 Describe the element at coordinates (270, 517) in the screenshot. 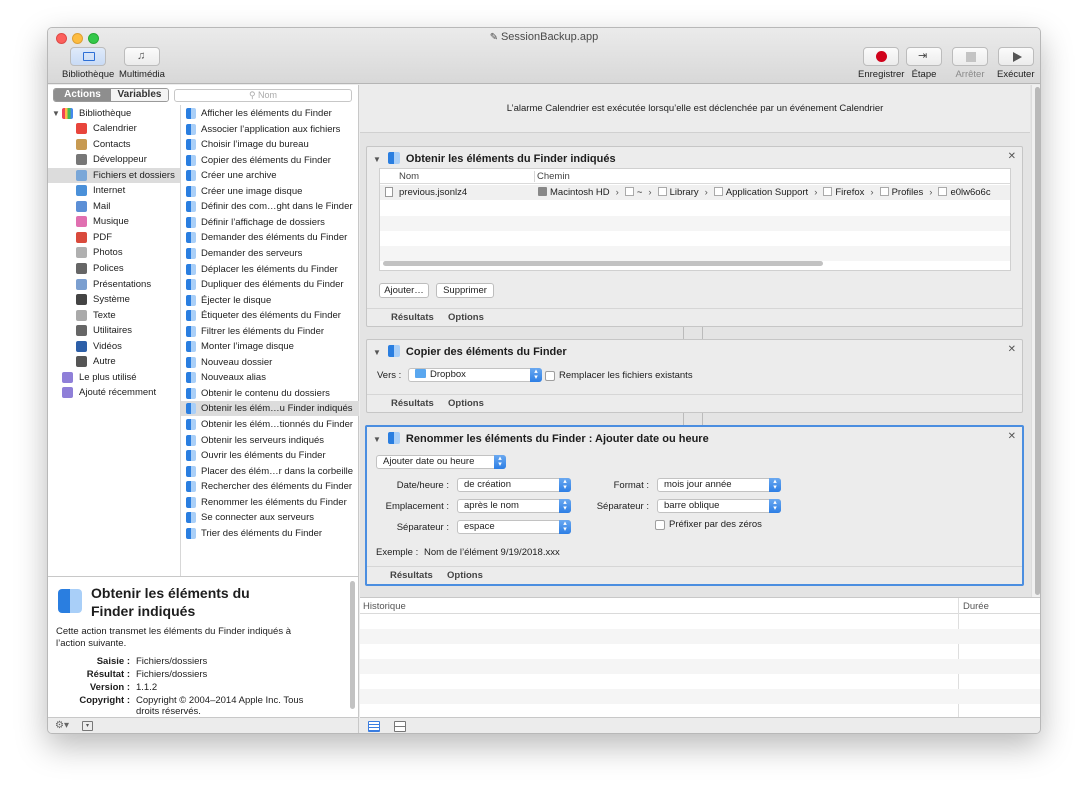

I see `action-item: Se connecter aux serveurs` at that location.